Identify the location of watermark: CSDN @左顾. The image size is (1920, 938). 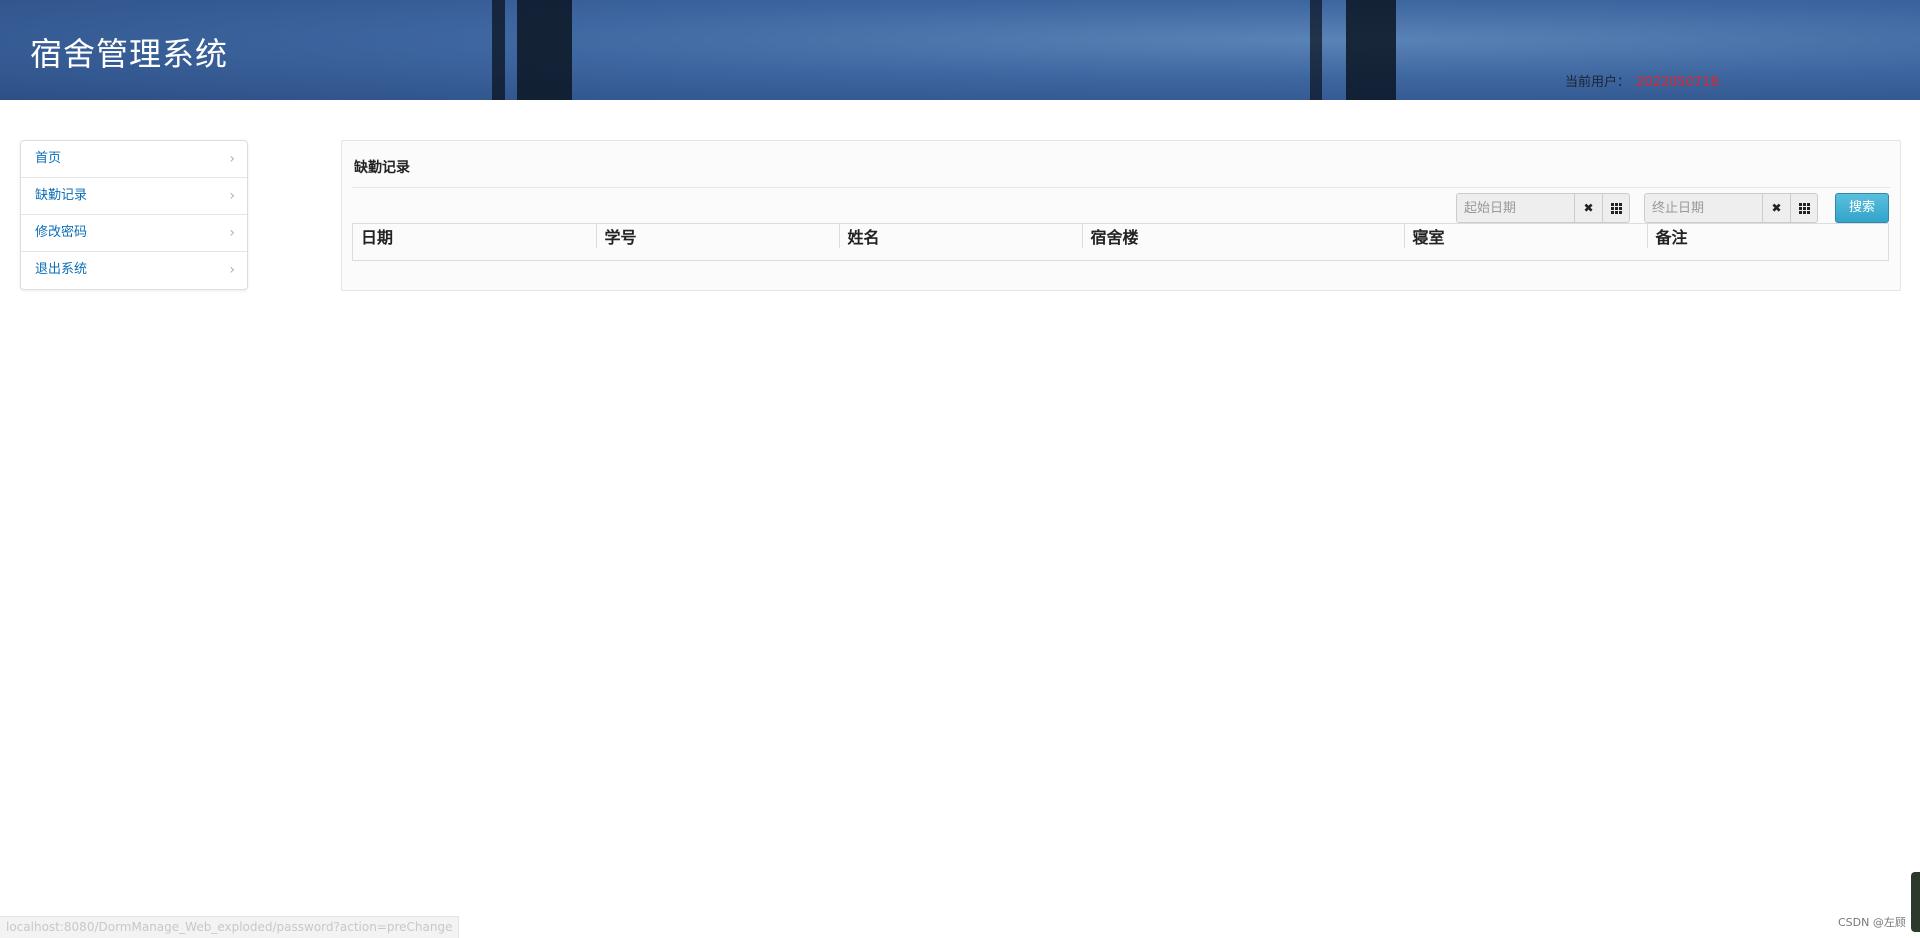
(1872, 922).